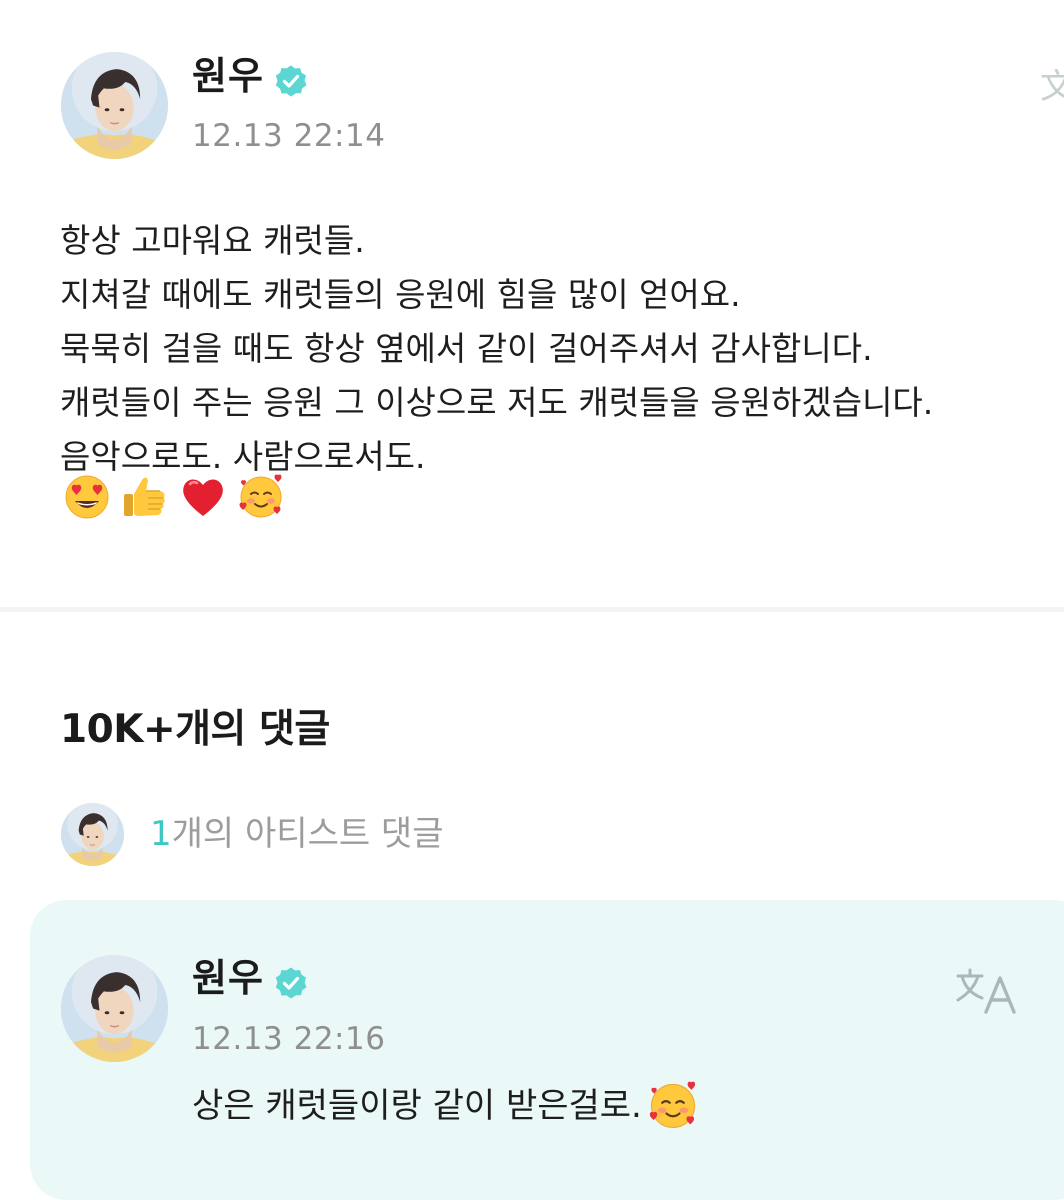 The height and width of the screenshot is (1200, 1064). What do you see at coordinates (228, 978) in the screenshot?
I see `comment-author-name: 원우` at bounding box center [228, 978].